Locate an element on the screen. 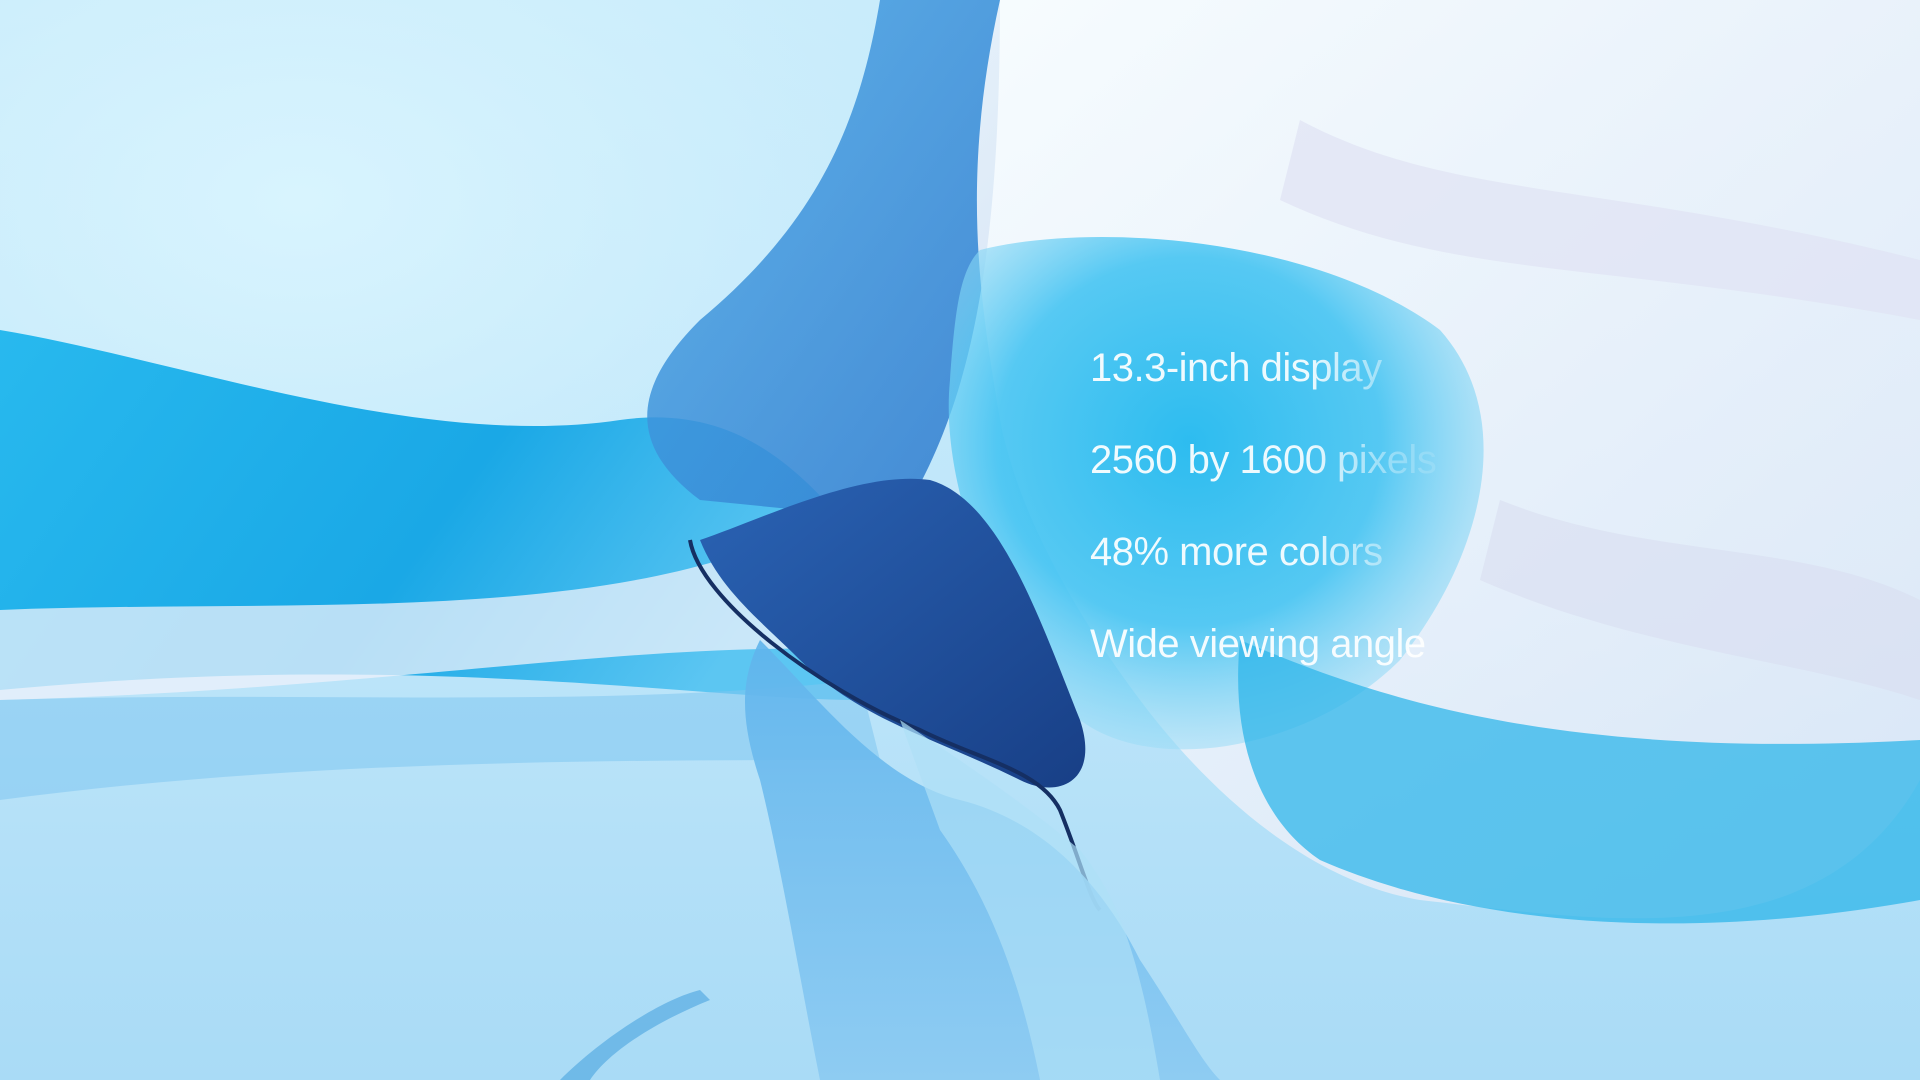 The height and width of the screenshot is (1080, 1920). spec-viewing-angle: Wide viewing angle is located at coordinates (1350, 662).